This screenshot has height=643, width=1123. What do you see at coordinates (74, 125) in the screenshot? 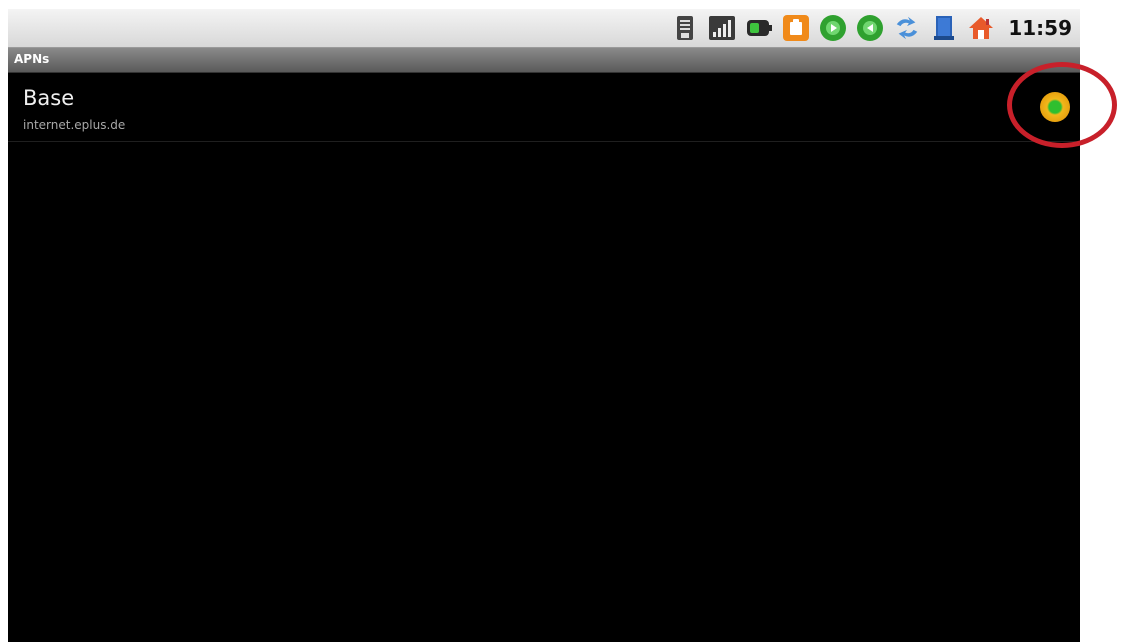
I see `apn-url: internet.eplus.de` at bounding box center [74, 125].